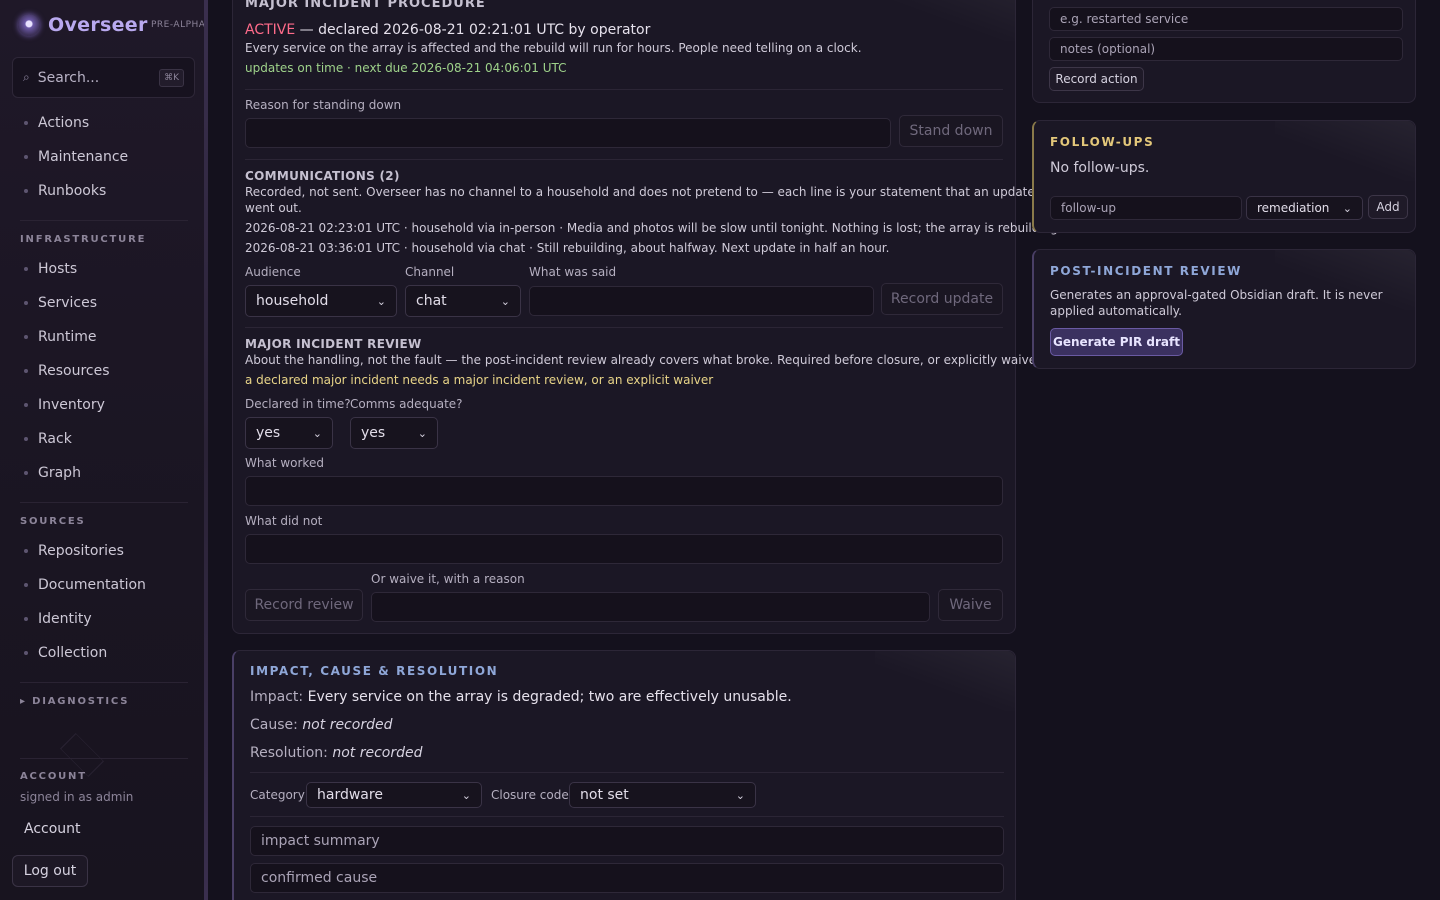  Describe the element at coordinates (1100, 168) in the screenshot. I see `follow-ups-empty: No follow-ups.` at that location.